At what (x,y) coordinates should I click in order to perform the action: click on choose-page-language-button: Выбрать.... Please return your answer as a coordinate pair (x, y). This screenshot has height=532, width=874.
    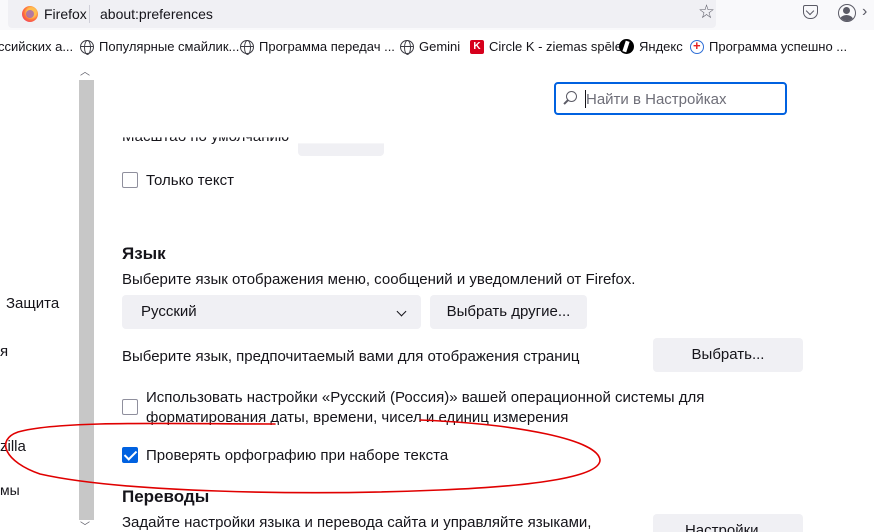
    Looking at the image, I should click on (728, 355).